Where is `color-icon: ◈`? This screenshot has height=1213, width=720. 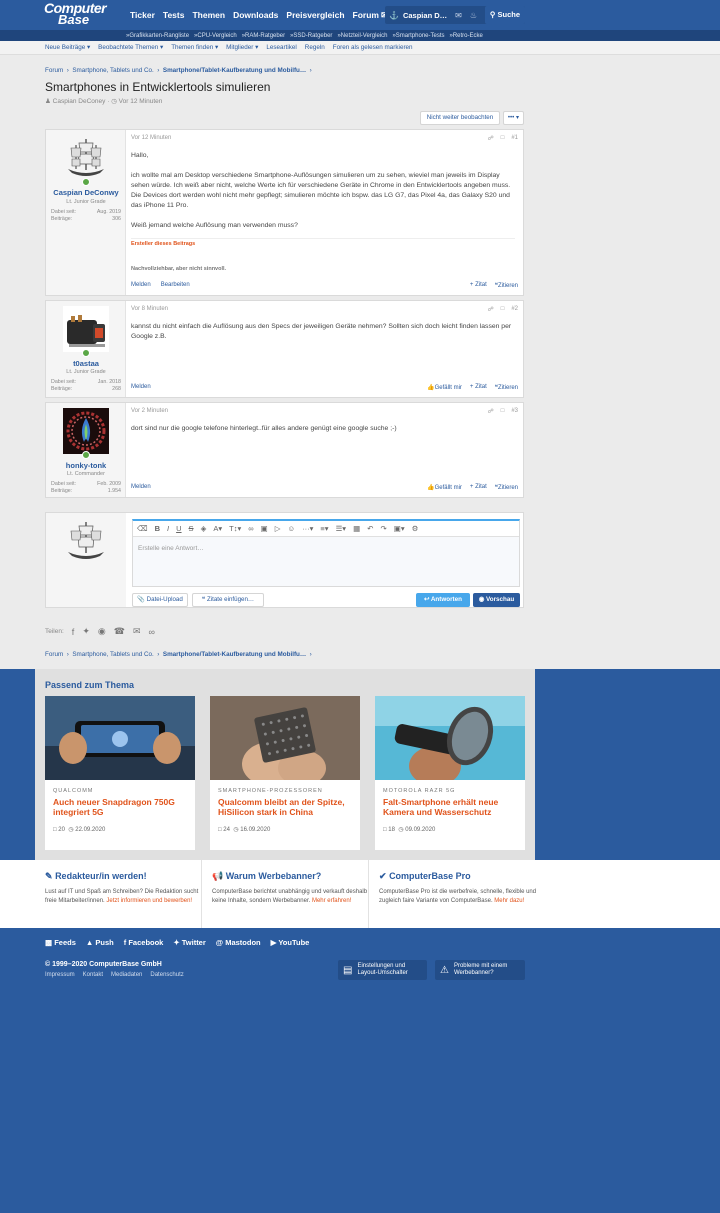
color-icon: ◈ is located at coordinates (204, 528).